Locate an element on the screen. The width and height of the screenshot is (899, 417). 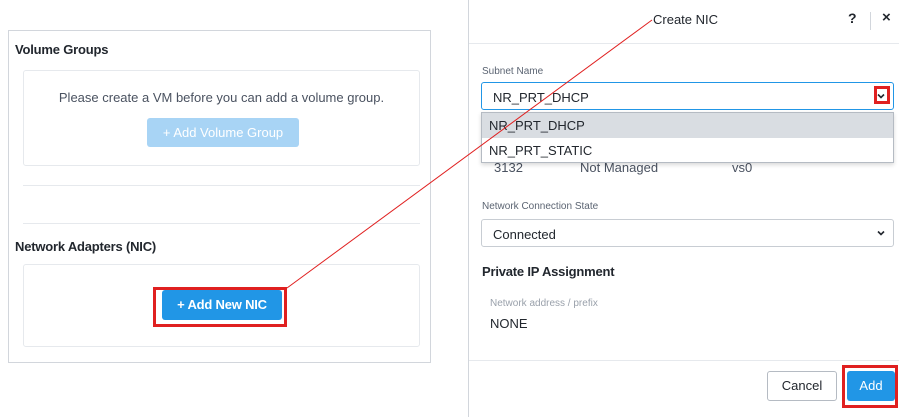
add-new-nic-button: + Add New NIC is located at coordinates (222, 305).